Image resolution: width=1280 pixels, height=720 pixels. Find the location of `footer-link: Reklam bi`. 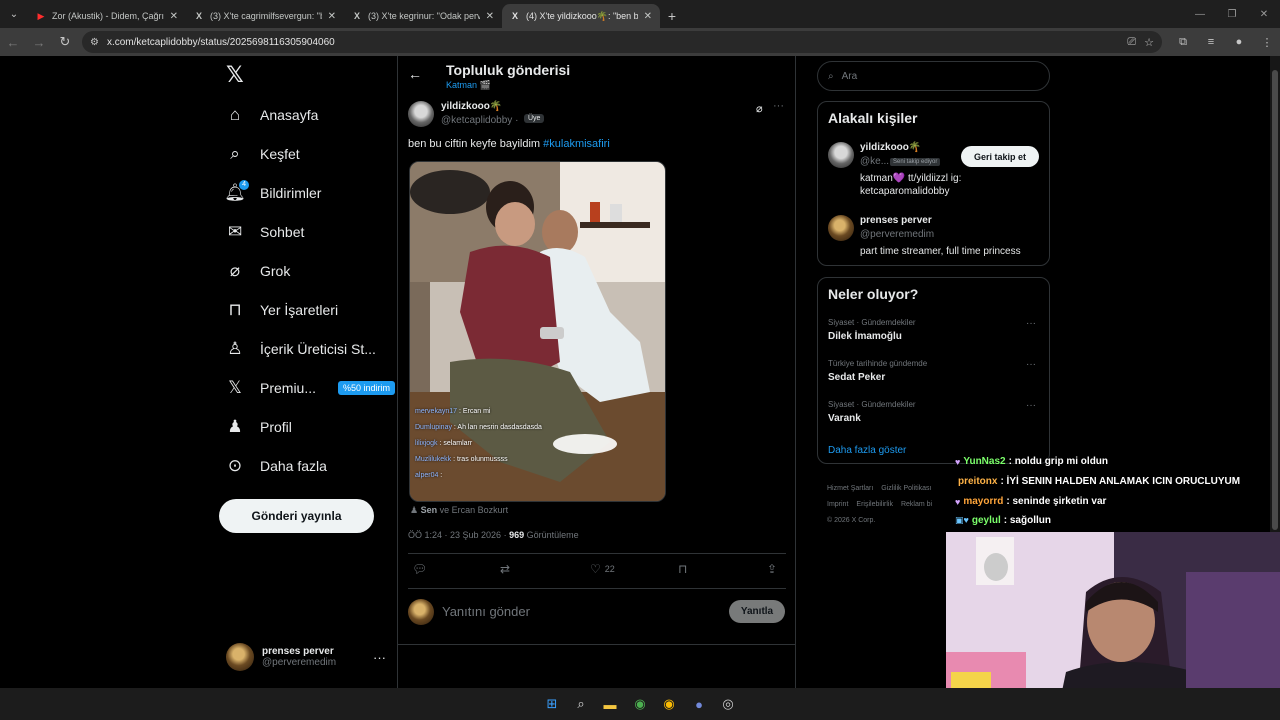

footer-link: Reklam bi is located at coordinates (916, 504).